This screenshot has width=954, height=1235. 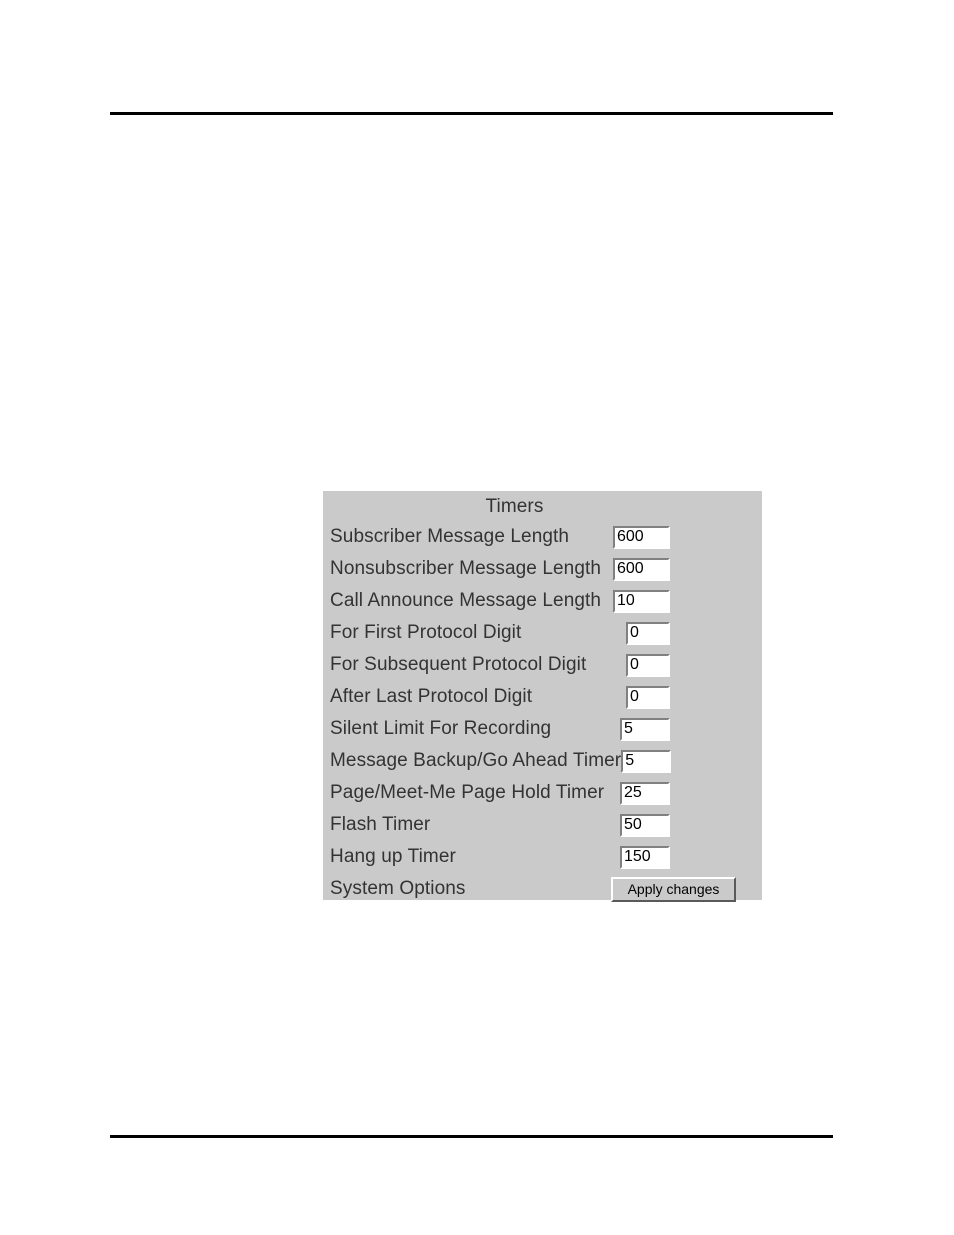 What do you see at coordinates (673, 889) in the screenshot?
I see `apply-changes-button: Apply changes` at bounding box center [673, 889].